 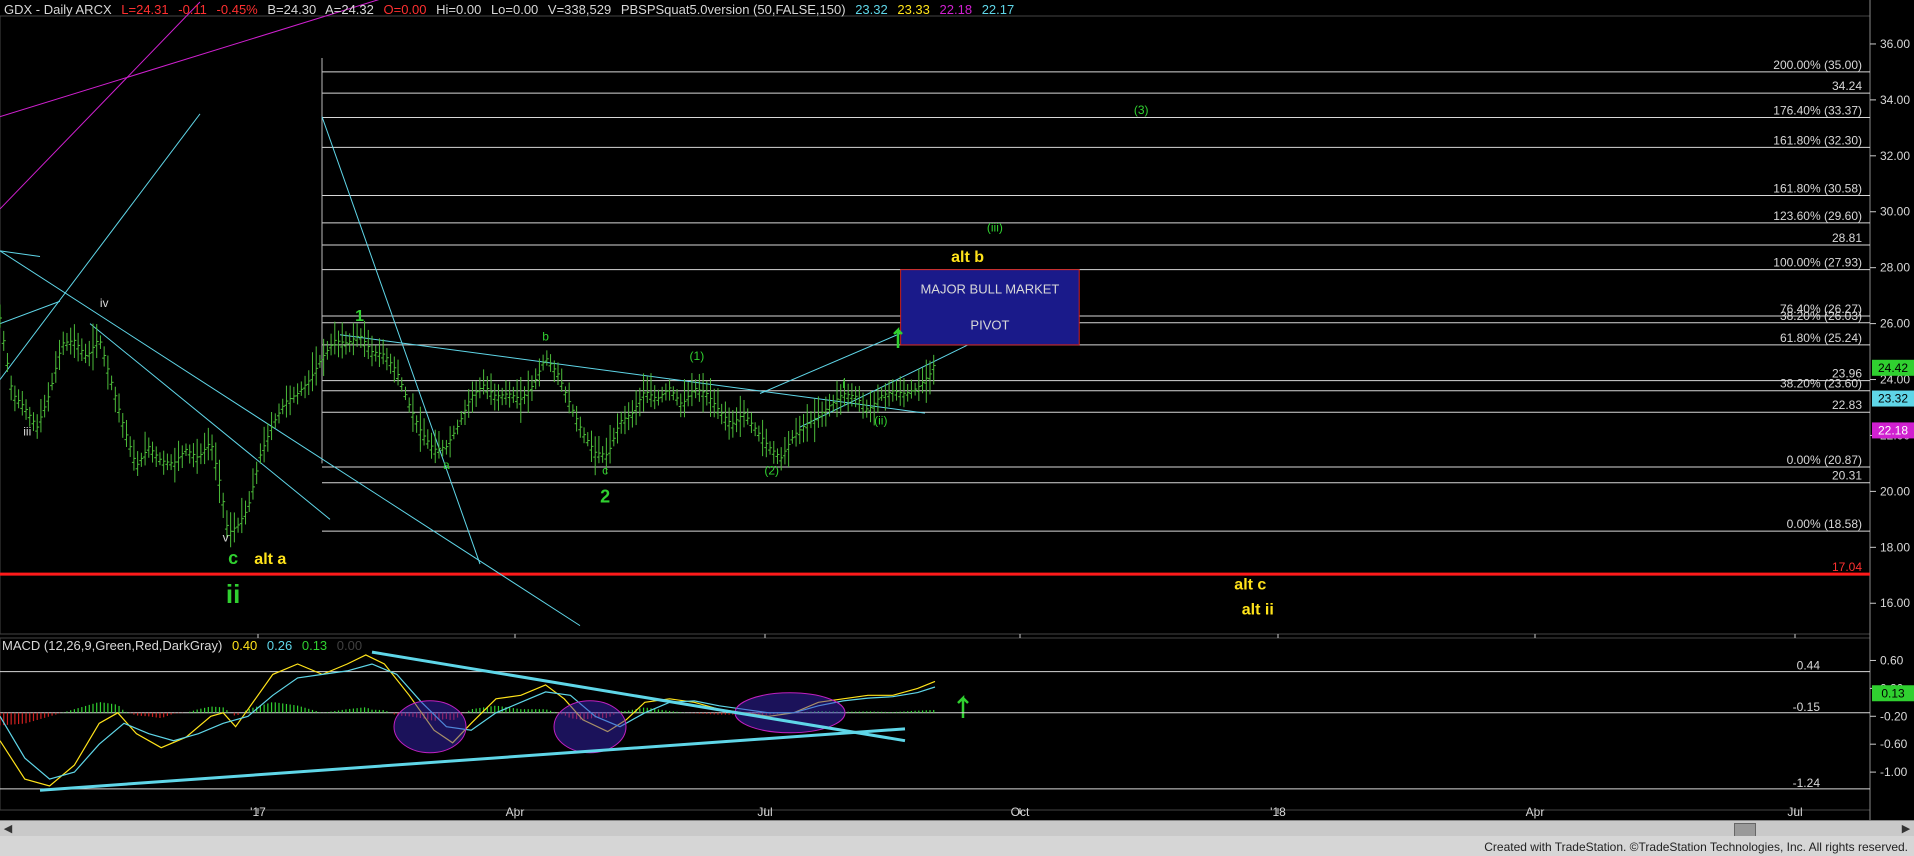 I want to click on price-tick-label: 16.00, so click(x=1895, y=603).